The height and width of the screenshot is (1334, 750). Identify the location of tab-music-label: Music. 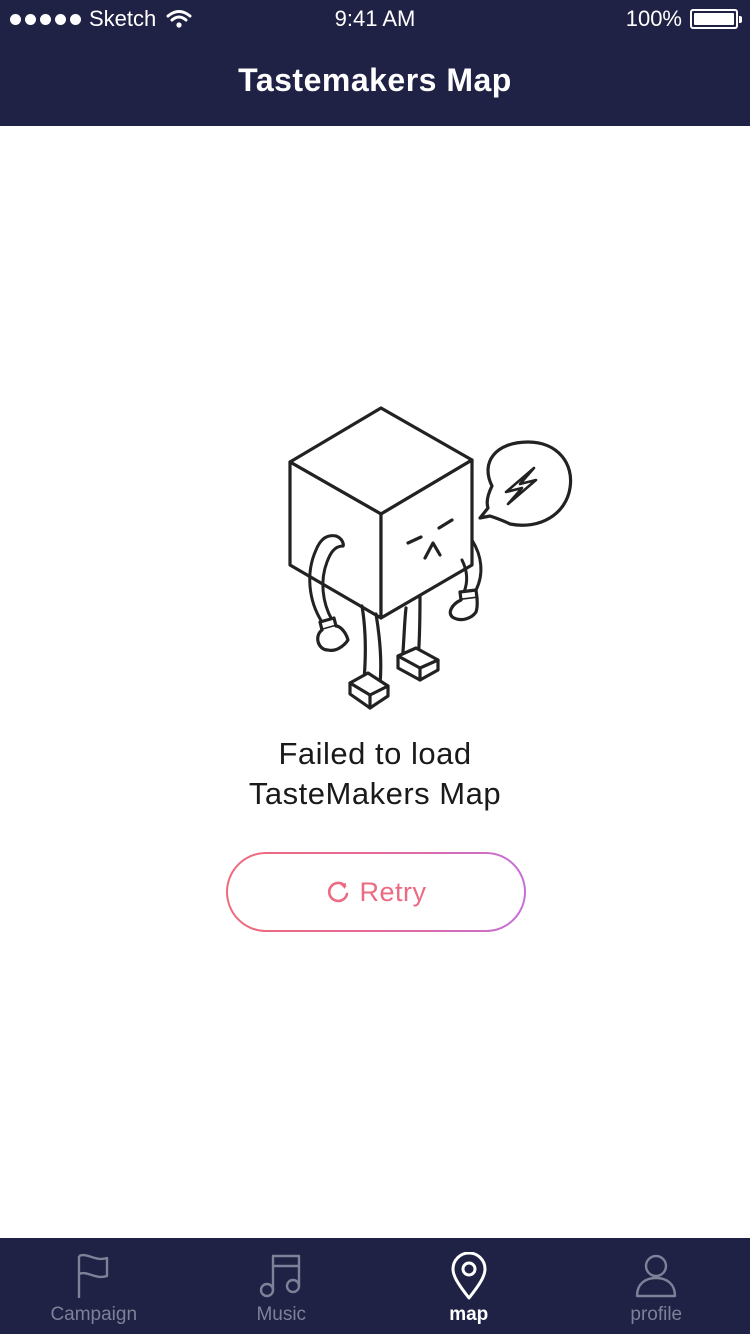
(281, 1314).